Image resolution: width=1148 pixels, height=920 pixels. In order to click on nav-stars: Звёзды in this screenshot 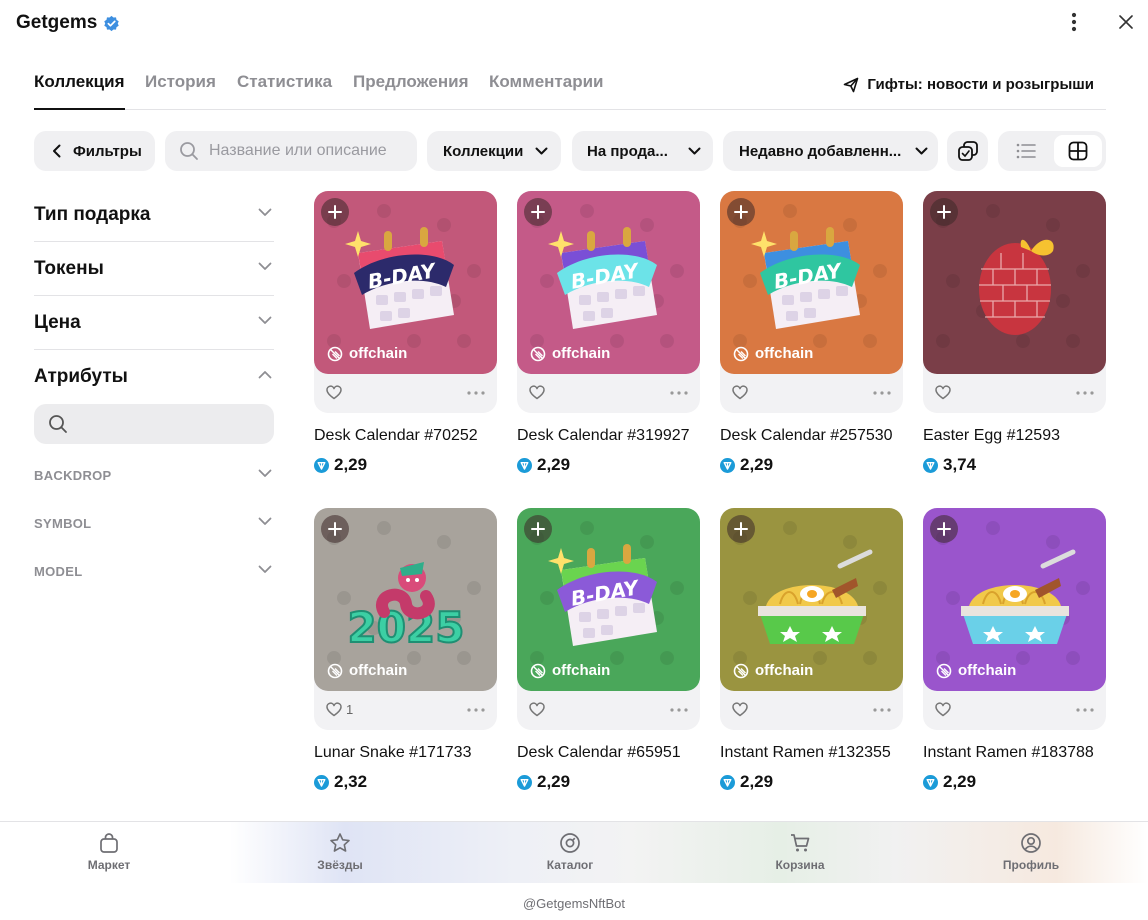, I will do `click(340, 852)`.